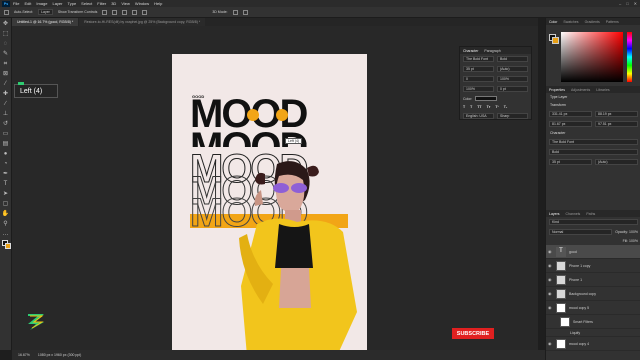 Image resolution: width=640 pixels, height=360 pixels. I want to click on hand-icon: ✋, so click(6, 214).